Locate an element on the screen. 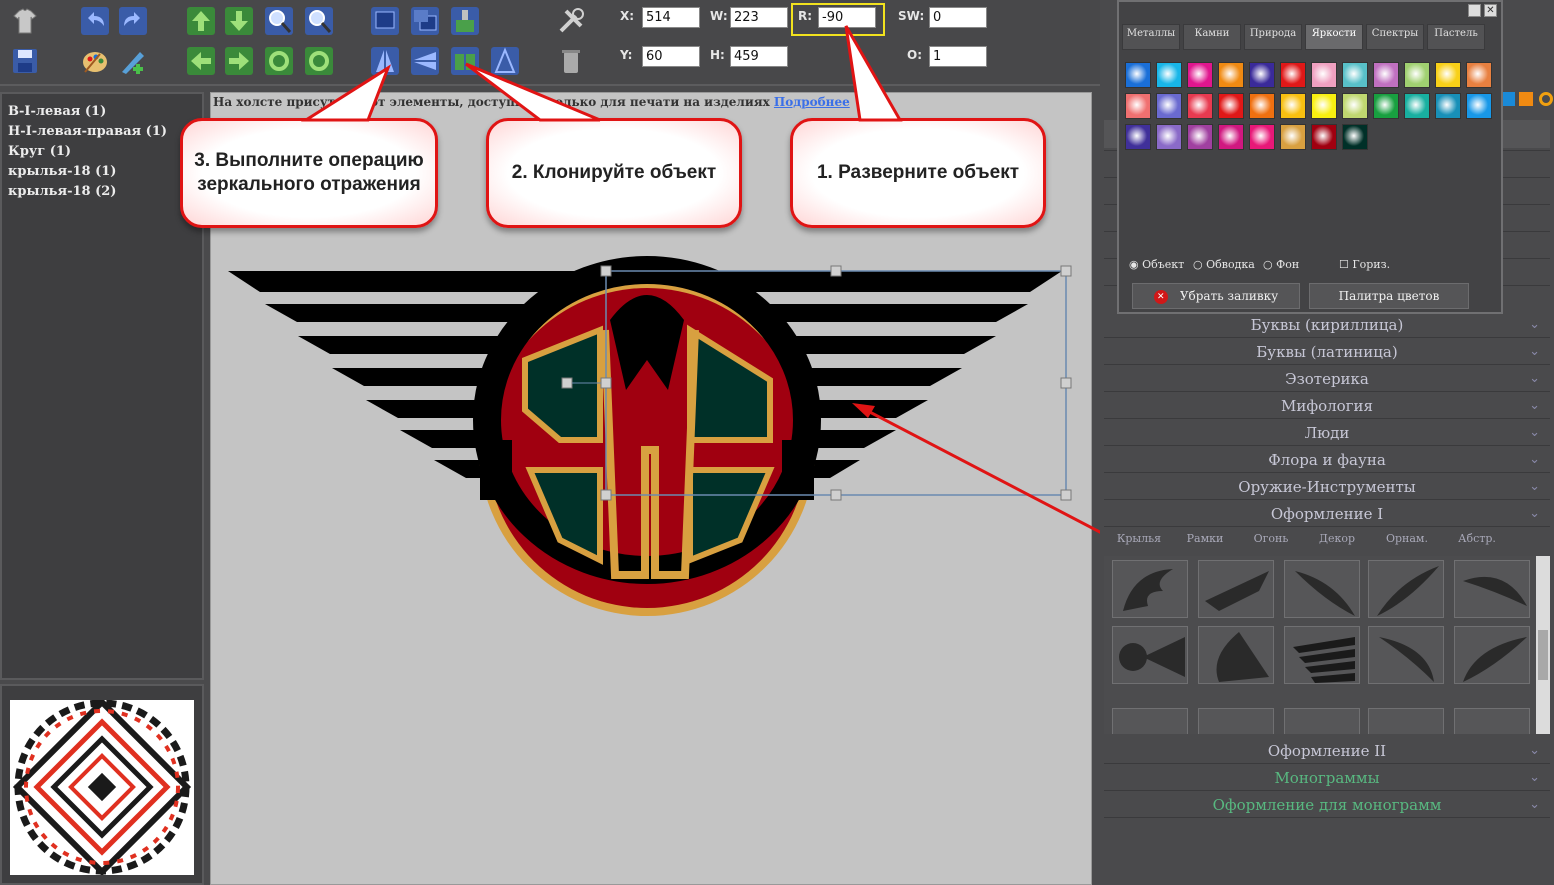  rotate-right-icon is located at coordinates (319, 61).